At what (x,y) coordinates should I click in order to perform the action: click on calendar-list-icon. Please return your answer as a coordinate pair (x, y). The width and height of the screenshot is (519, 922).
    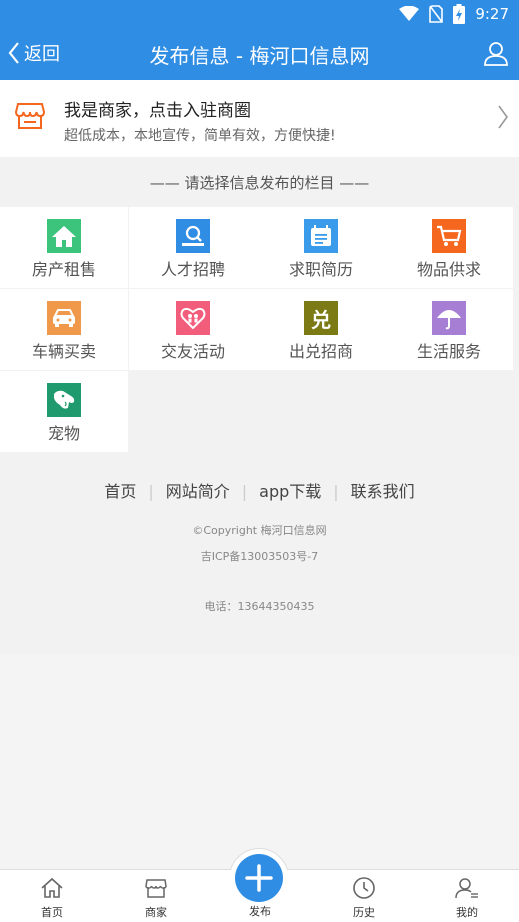
    Looking at the image, I should click on (321, 236).